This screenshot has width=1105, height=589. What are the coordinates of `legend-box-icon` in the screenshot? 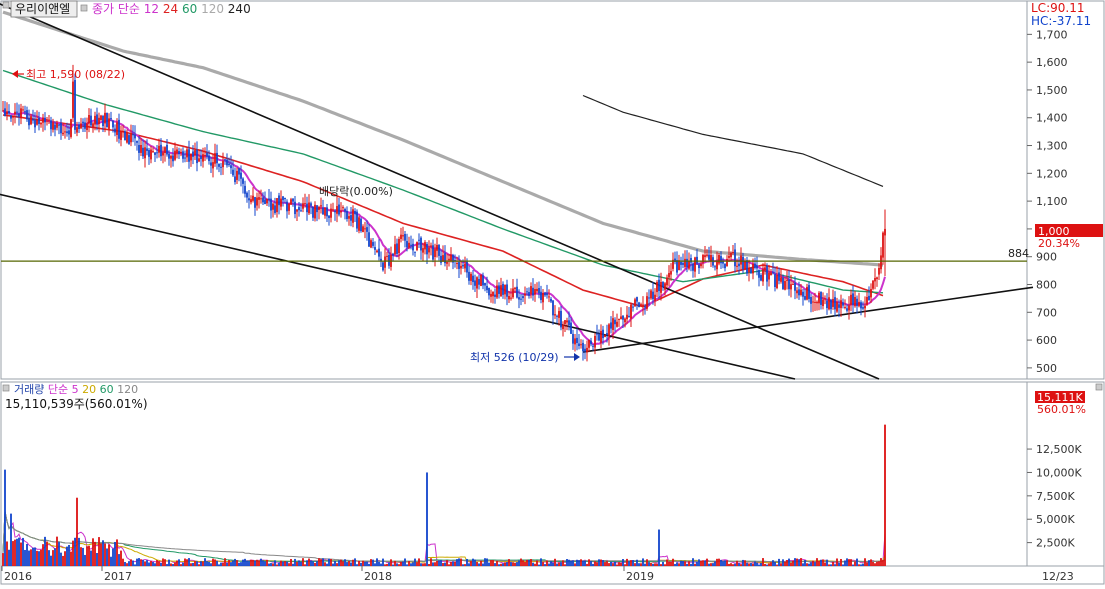 It's located at (84, 8).